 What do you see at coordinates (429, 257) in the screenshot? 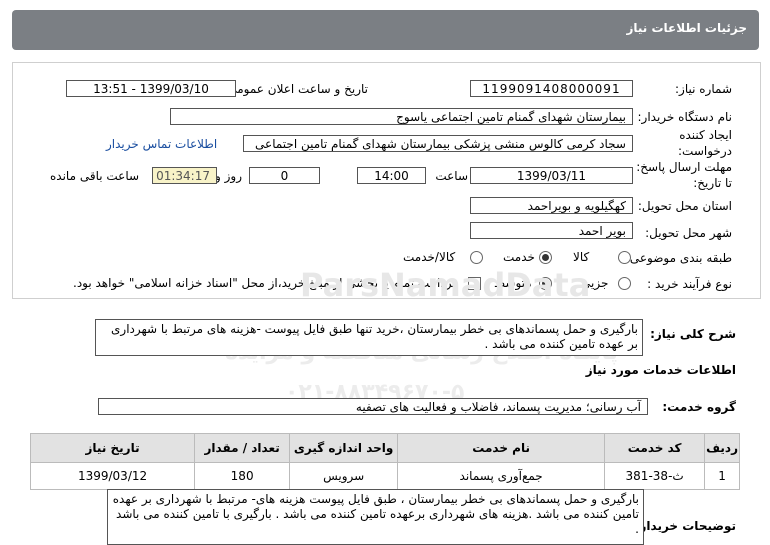
I see `category-option-goods-service: کالا/خدمت` at bounding box center [429, 257].